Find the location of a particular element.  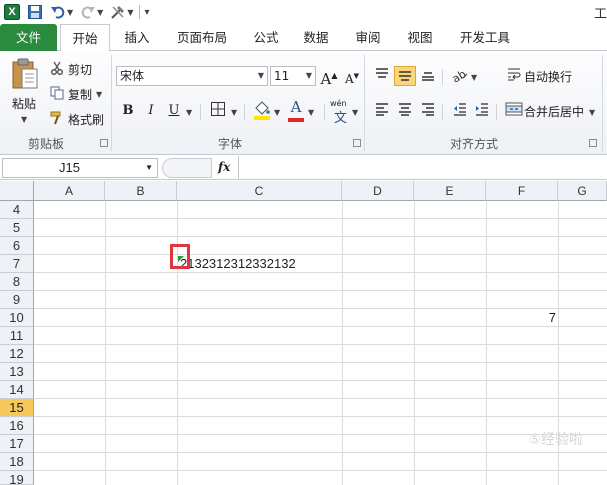

row-header: 6 is located at coordinates (17, 246).